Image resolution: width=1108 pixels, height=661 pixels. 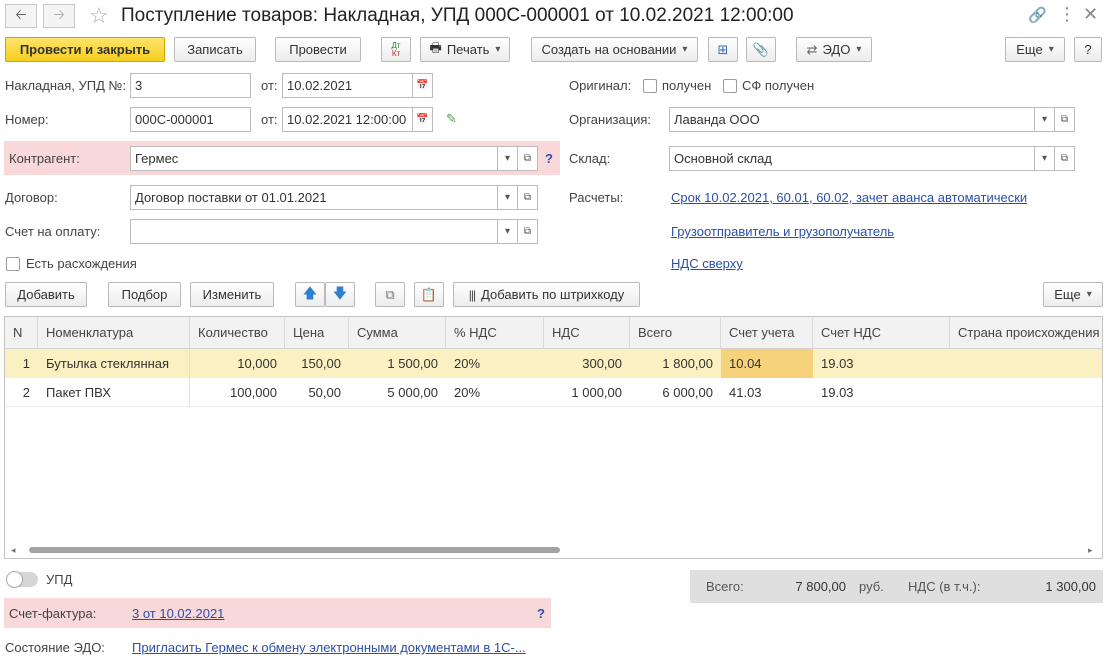 What do you see at coordinates (314, 158) in the screenshot?
I see `counterparty-field: Гермес` at bounding box center [314, 158].